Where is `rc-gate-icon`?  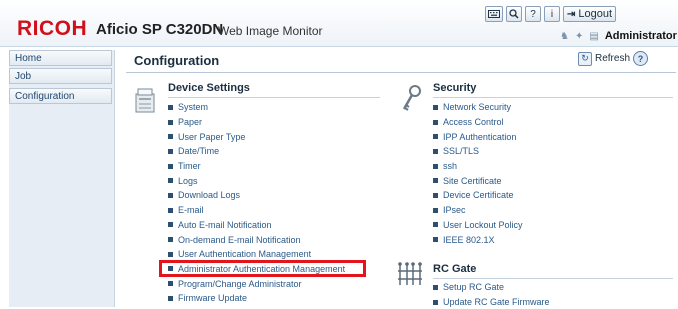
rc-gate-icon is located at coordinates (410, 276).